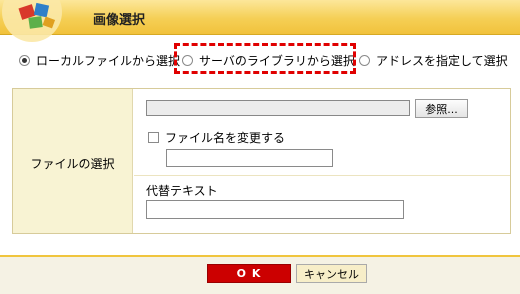 This screenshot has width=520, height=294. What do you see at coordinates (72, 164) in the screenshot?
I see `file-selection-label: ファイルの選択` at bounding box center [72, 164].